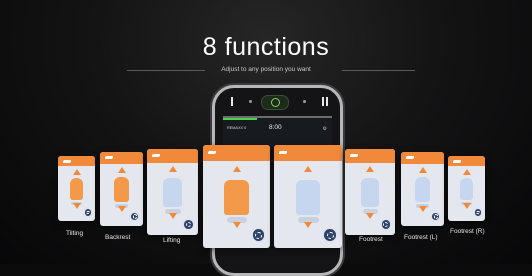 The height and width of the screenshot is (276, 532). What do you see at coordinates (234, 243) in the screenshot?
I see `function-label: Height` at bounding box center [234, 243].